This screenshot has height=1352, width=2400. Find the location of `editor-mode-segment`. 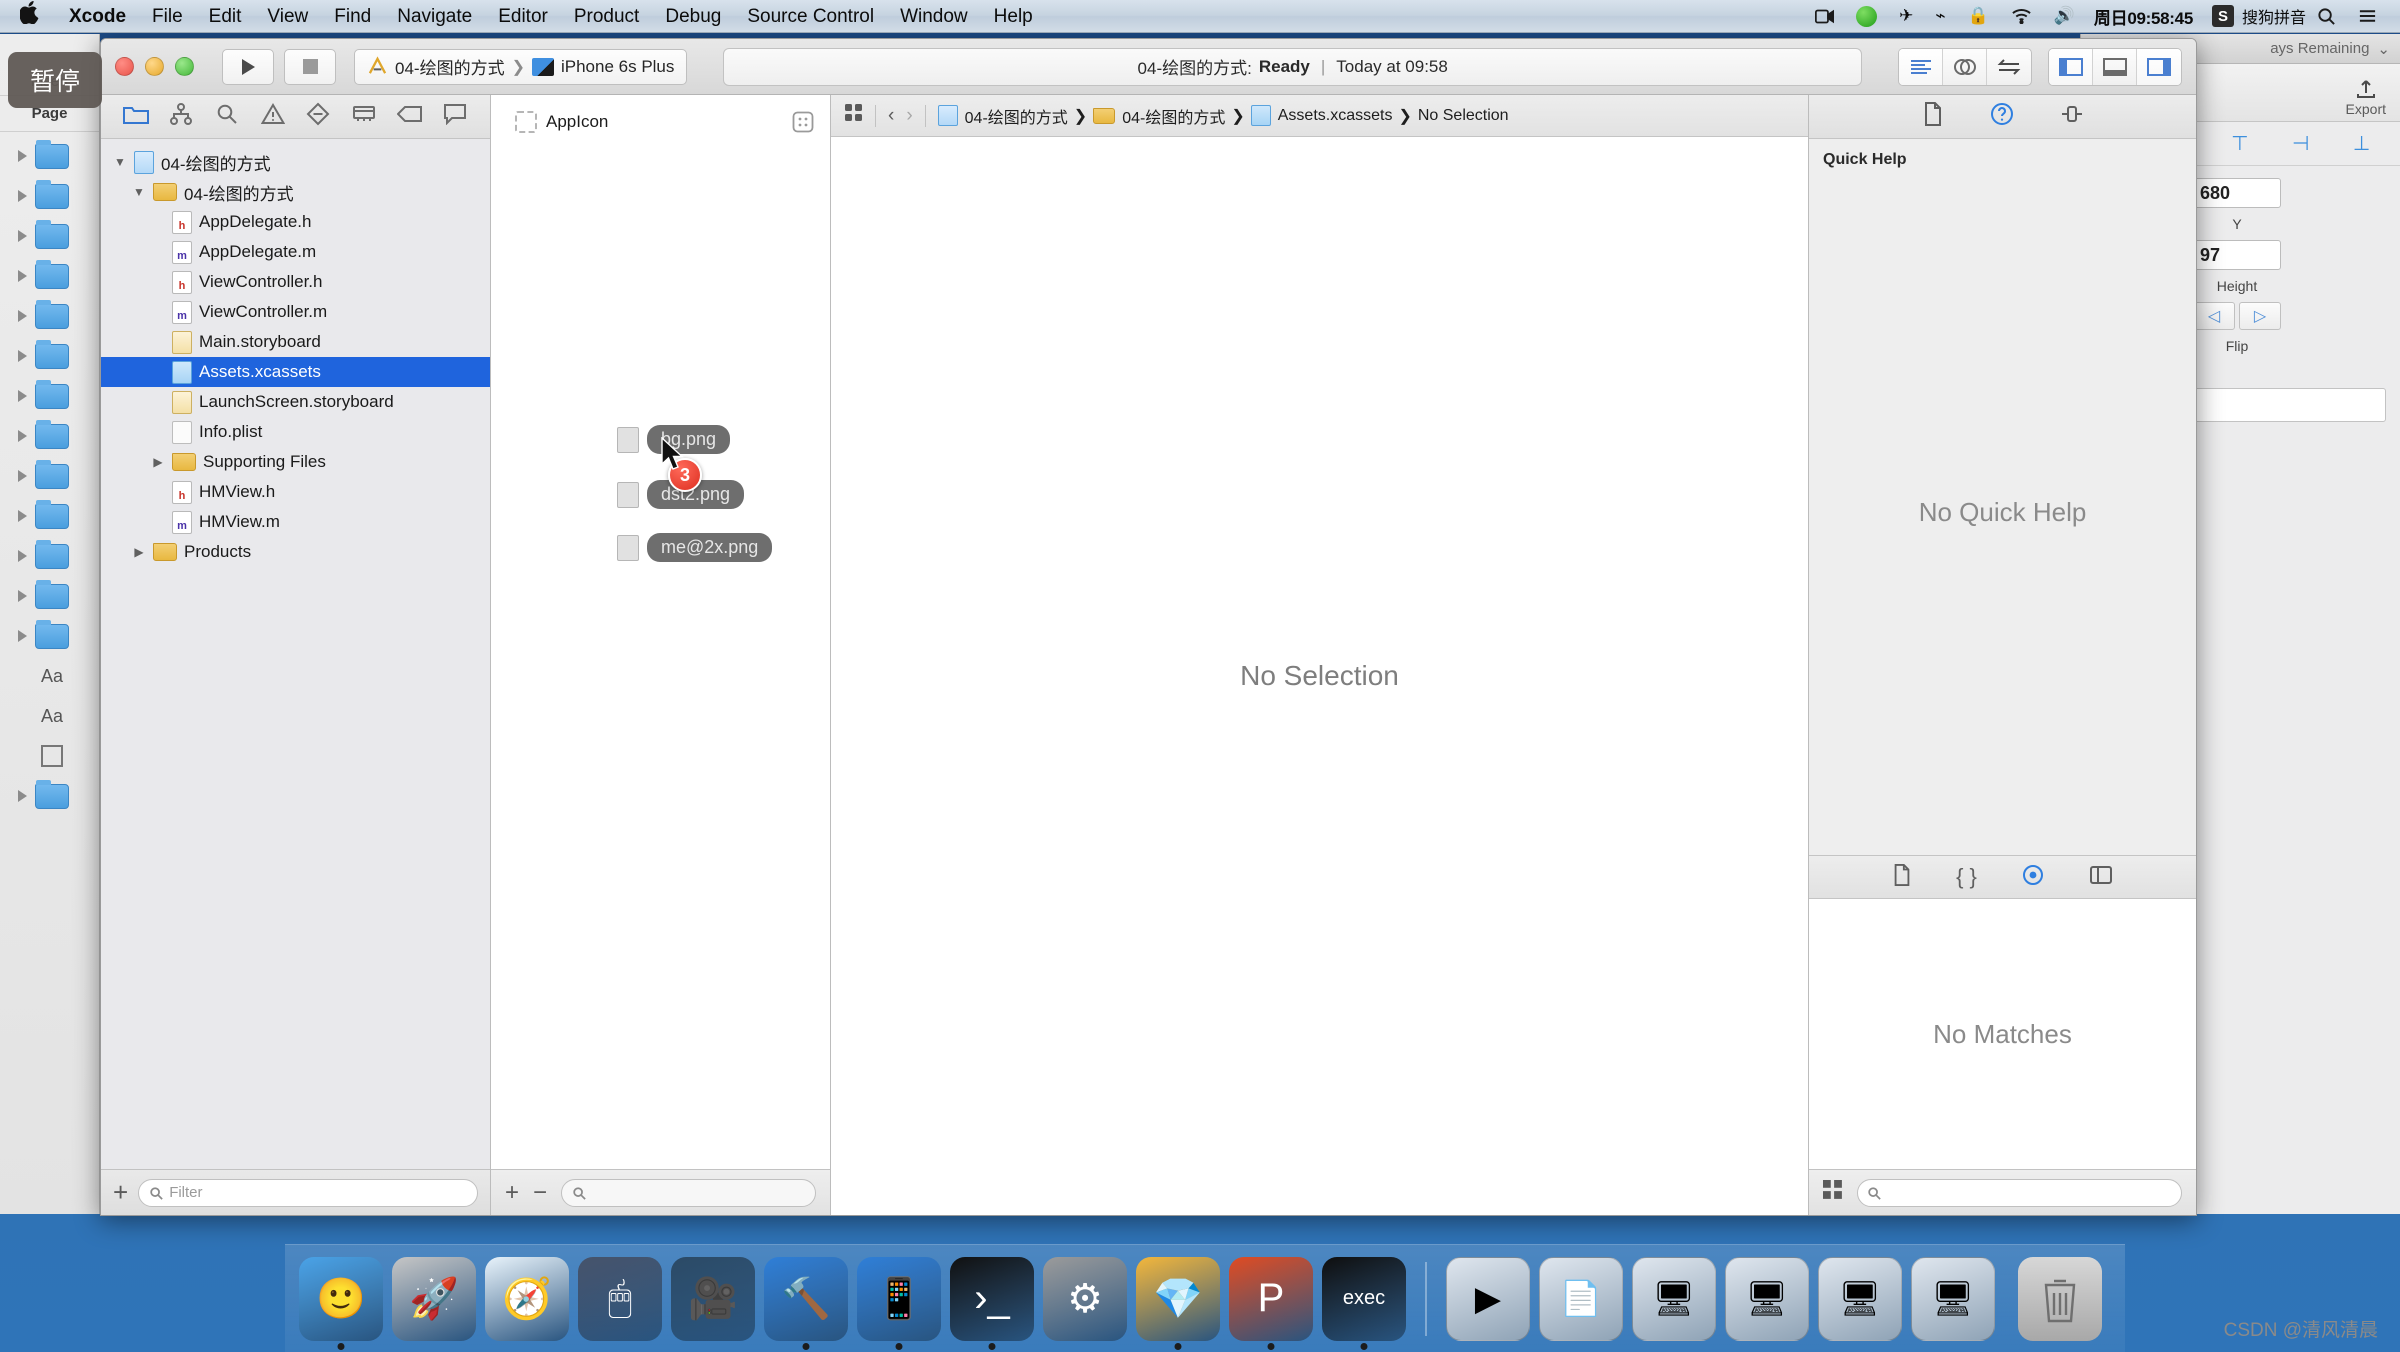

editor-mode-segment is located at coordinates (1965, 66).